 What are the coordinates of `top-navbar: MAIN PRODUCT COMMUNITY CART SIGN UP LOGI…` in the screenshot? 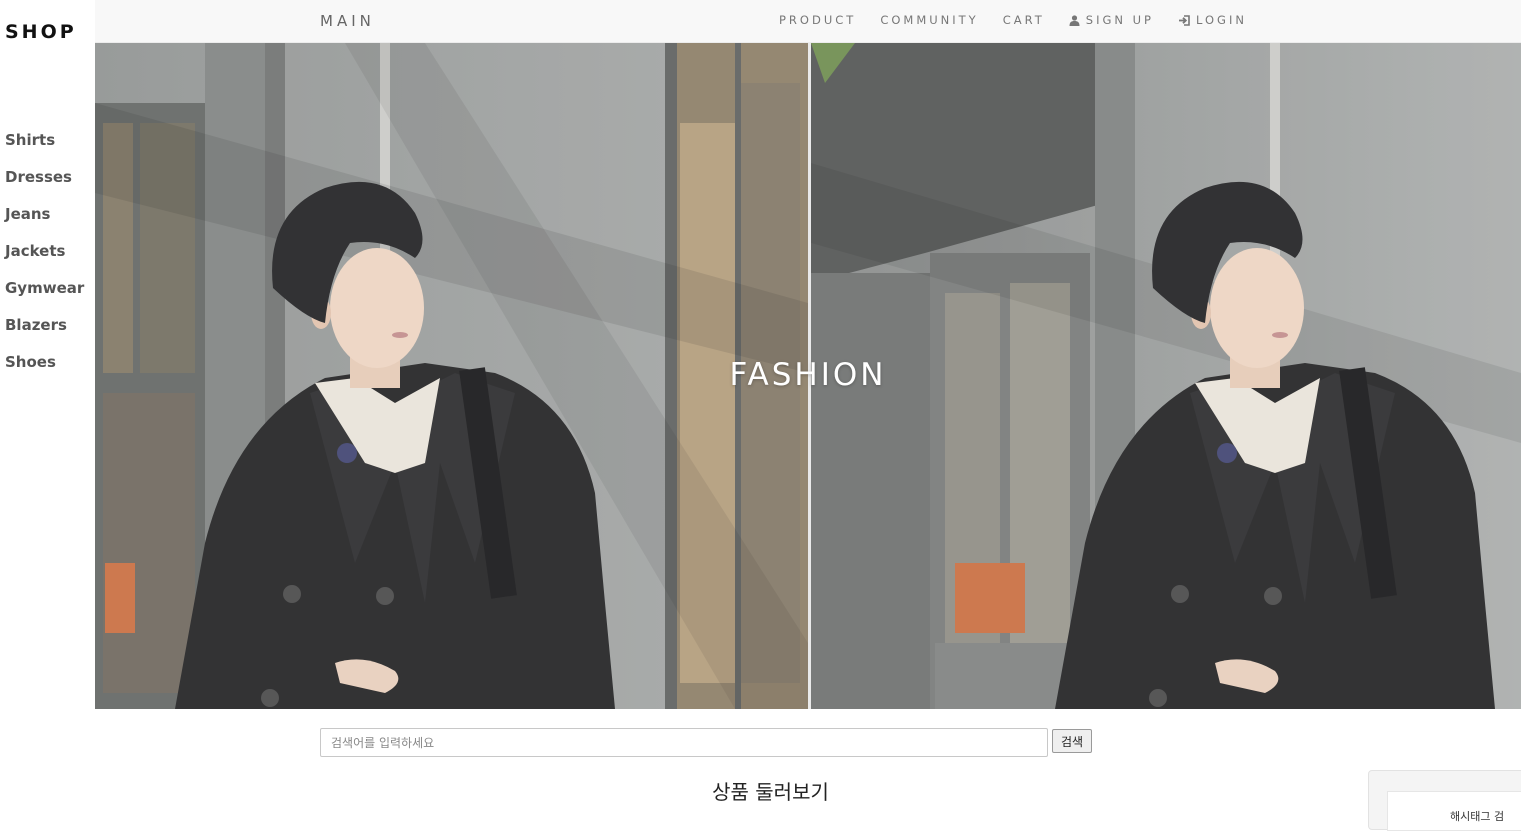 It's located at (808, 21).